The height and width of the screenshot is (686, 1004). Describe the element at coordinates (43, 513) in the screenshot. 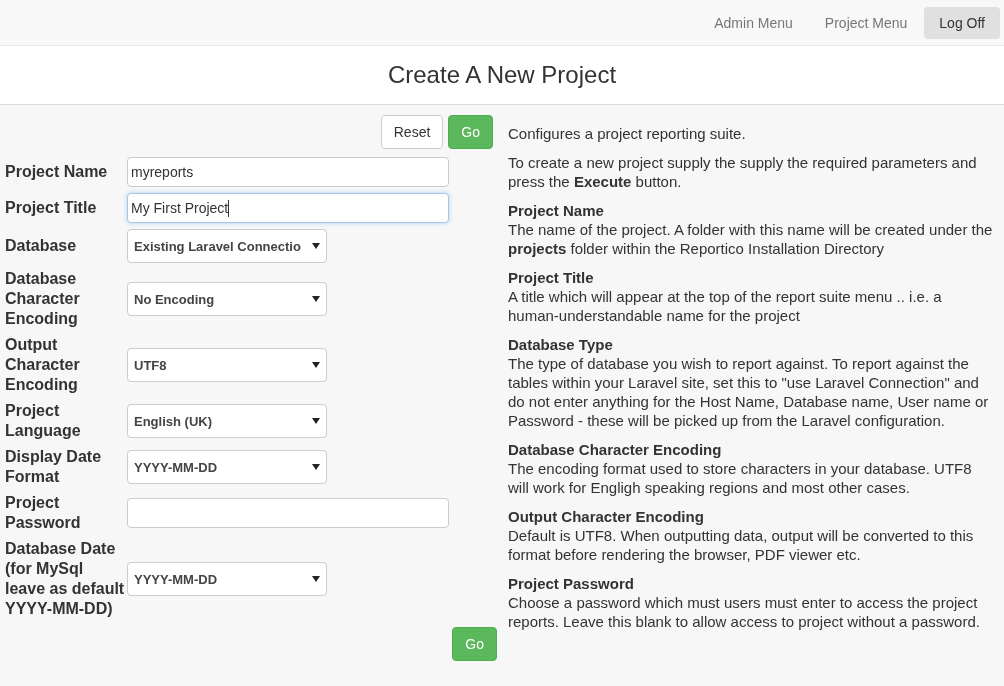

I see `field-label: Project Password` at that location.